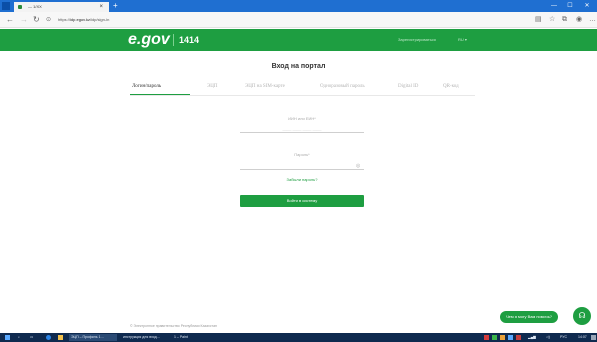  Describe the element at coordinates (146, 87) in the screenshot. I see `tab-login-password: Логин/пароль` at that location.